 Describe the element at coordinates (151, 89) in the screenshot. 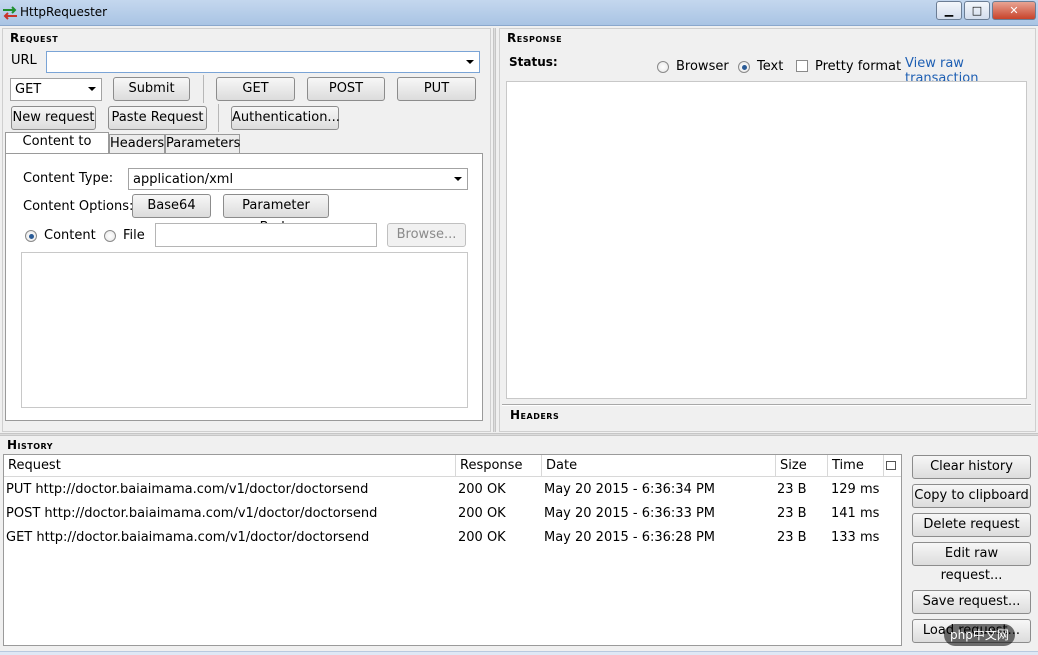

I see `submit-button: Submit` at that location.